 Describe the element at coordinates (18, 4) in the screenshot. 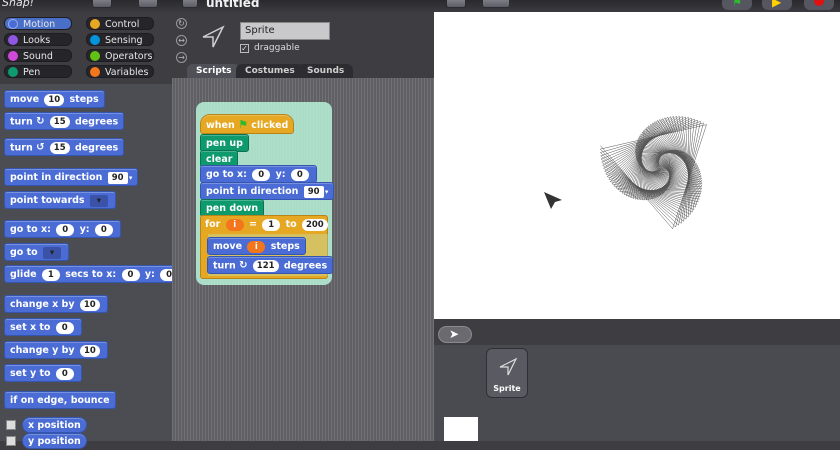

I see `snap-logo: Snap!` at that location.